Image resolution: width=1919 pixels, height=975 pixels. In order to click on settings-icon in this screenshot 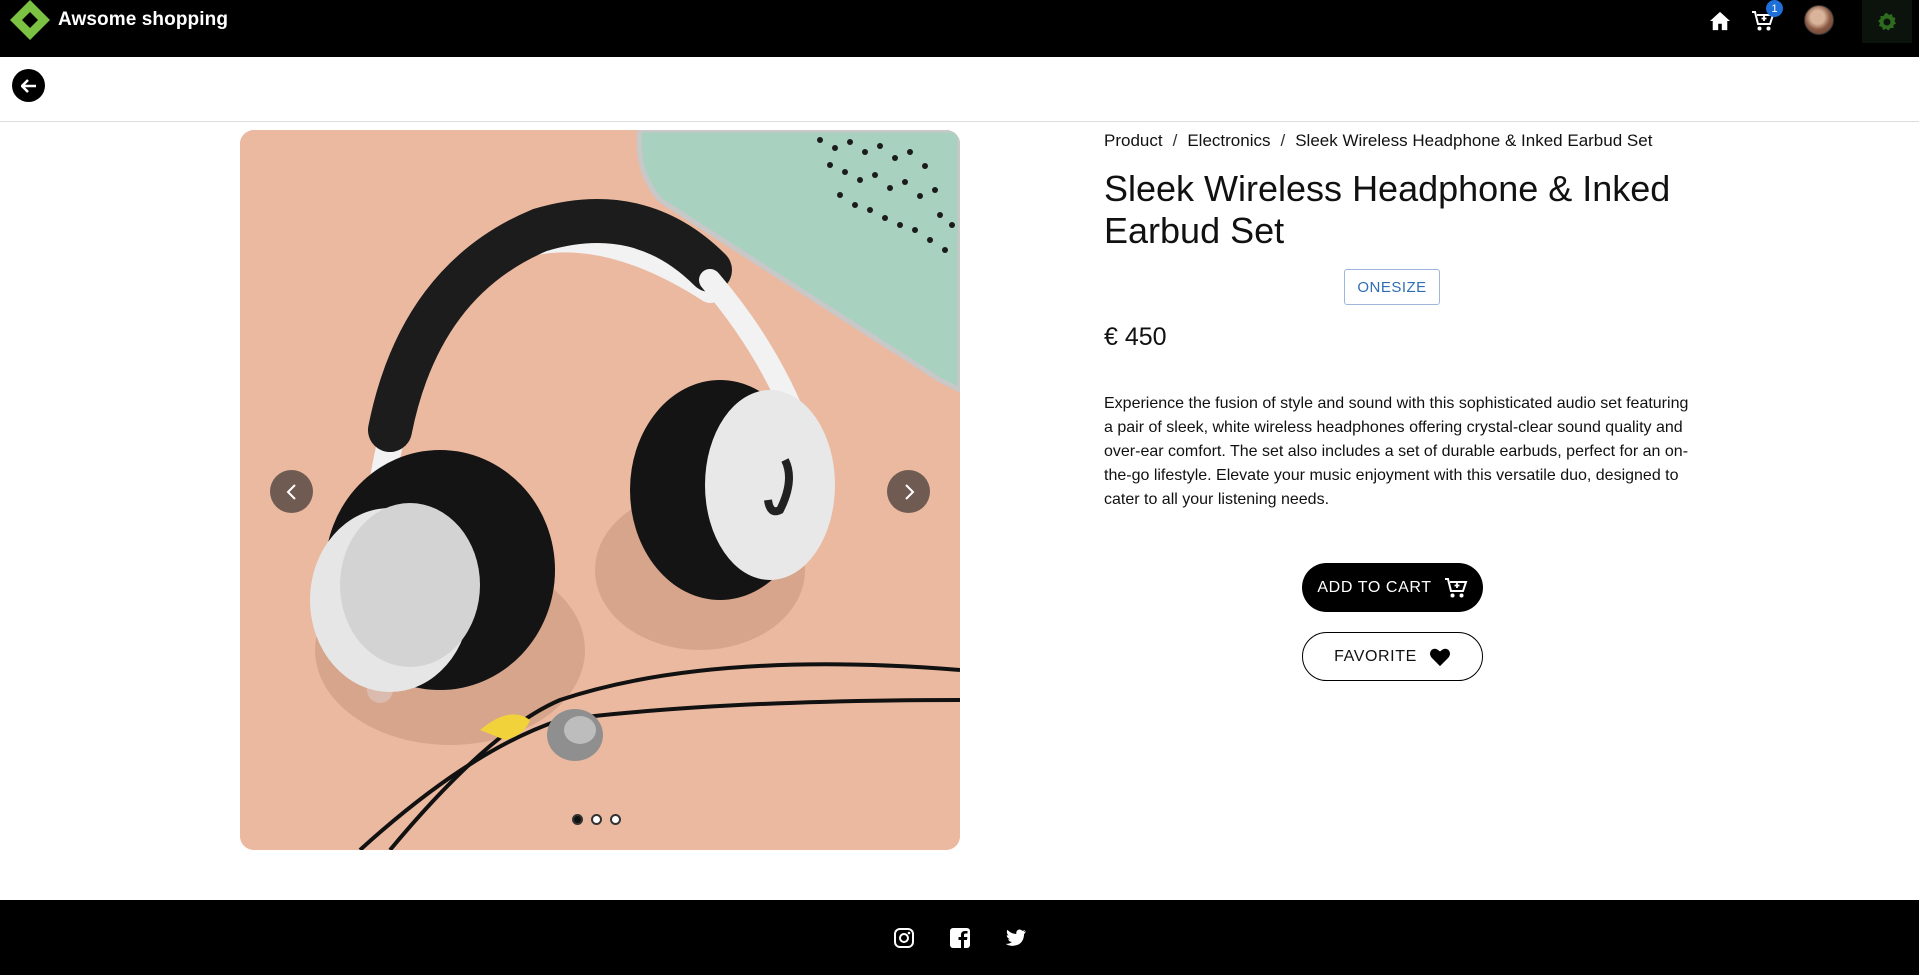, I will do `click(1887, 21)`.